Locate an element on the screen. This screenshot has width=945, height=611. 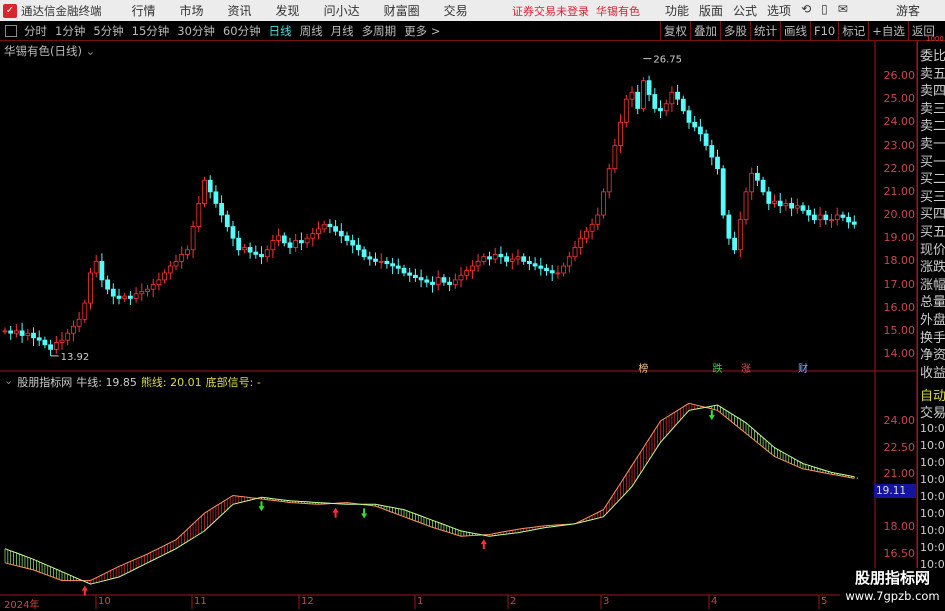
indicator-tick: 18.00 is located at coordinates (899, 527).